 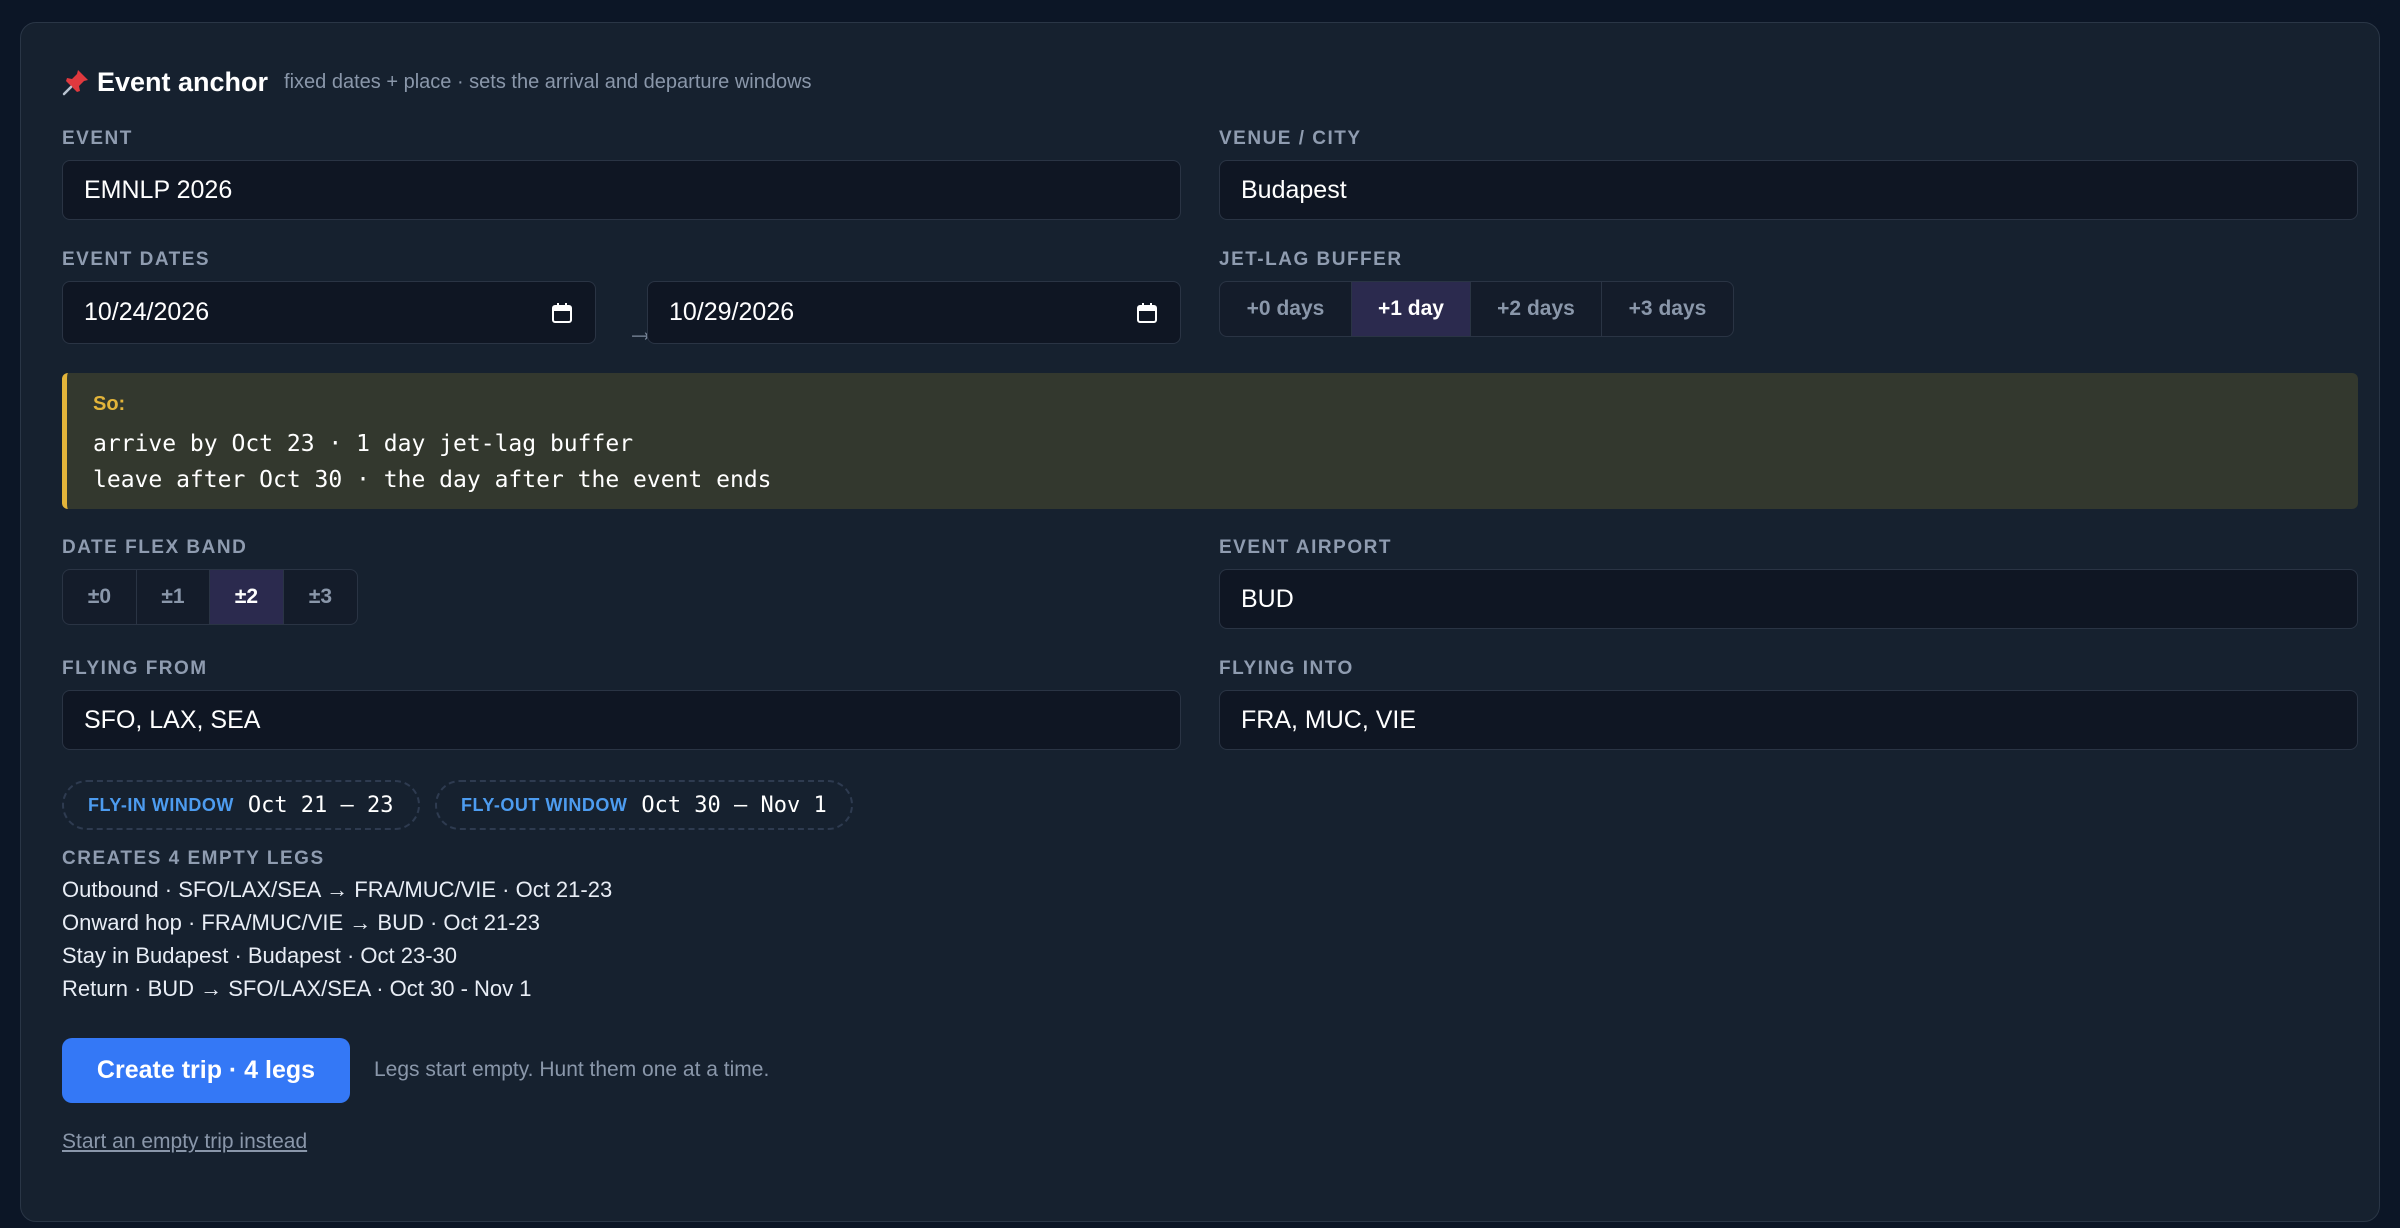 What do you see at coordinates (1286, 309) in the screenshot?
I see `jetlag-option-0: +0 days` at bounding box center [1286, 309].